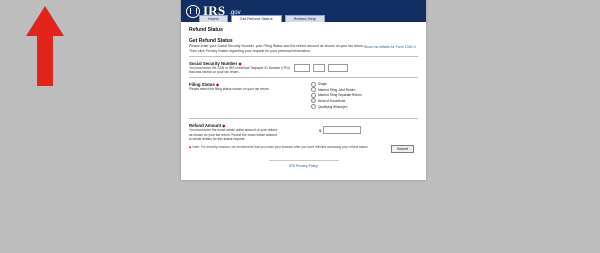 This screenshot has width=600, height=253. I want to click on filing-option-married-separate: Married Filing Separate Return, so click(336, 95).